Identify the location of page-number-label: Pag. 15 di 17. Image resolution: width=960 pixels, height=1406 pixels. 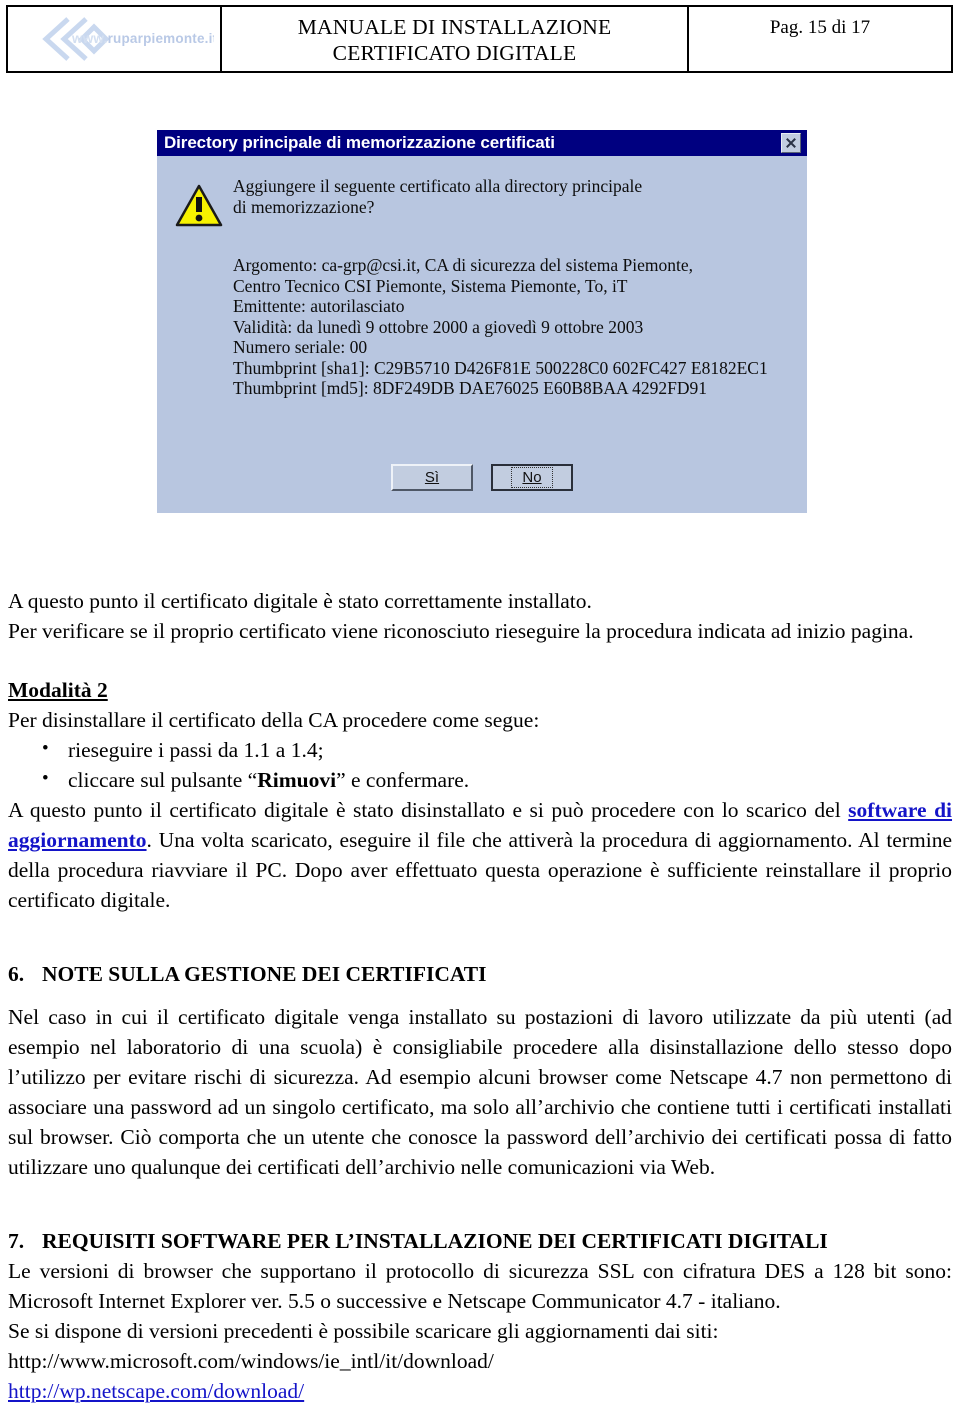
(820, 27).